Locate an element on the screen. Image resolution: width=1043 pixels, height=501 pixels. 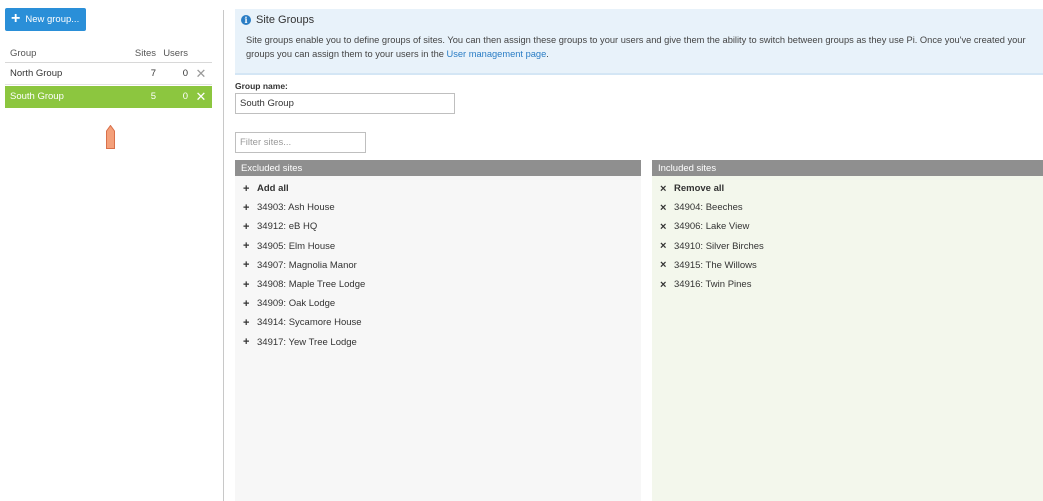
excluded-site-item: +34907: Magnolia Manor is located at coordinates (438, 265).